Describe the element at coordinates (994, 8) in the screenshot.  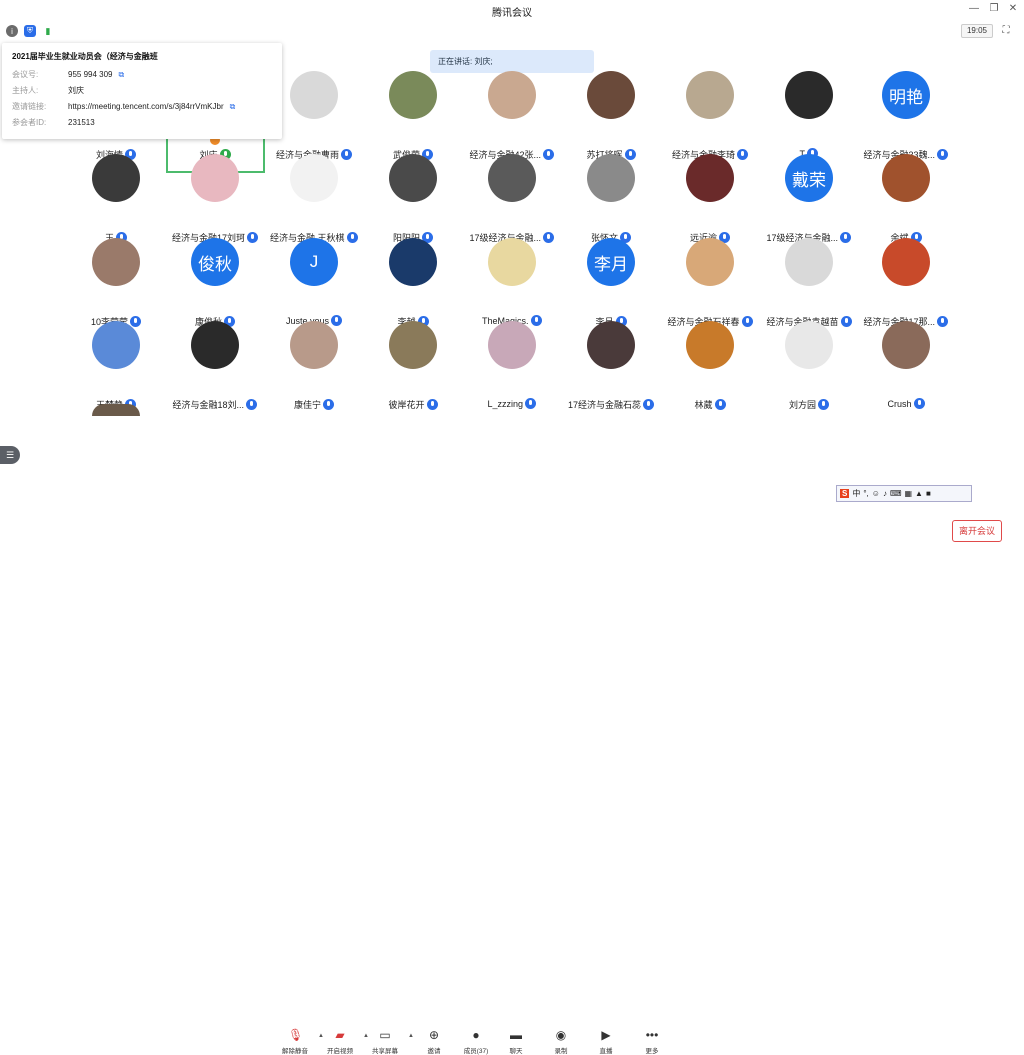
I see `restore-icon: ❐` at that location.